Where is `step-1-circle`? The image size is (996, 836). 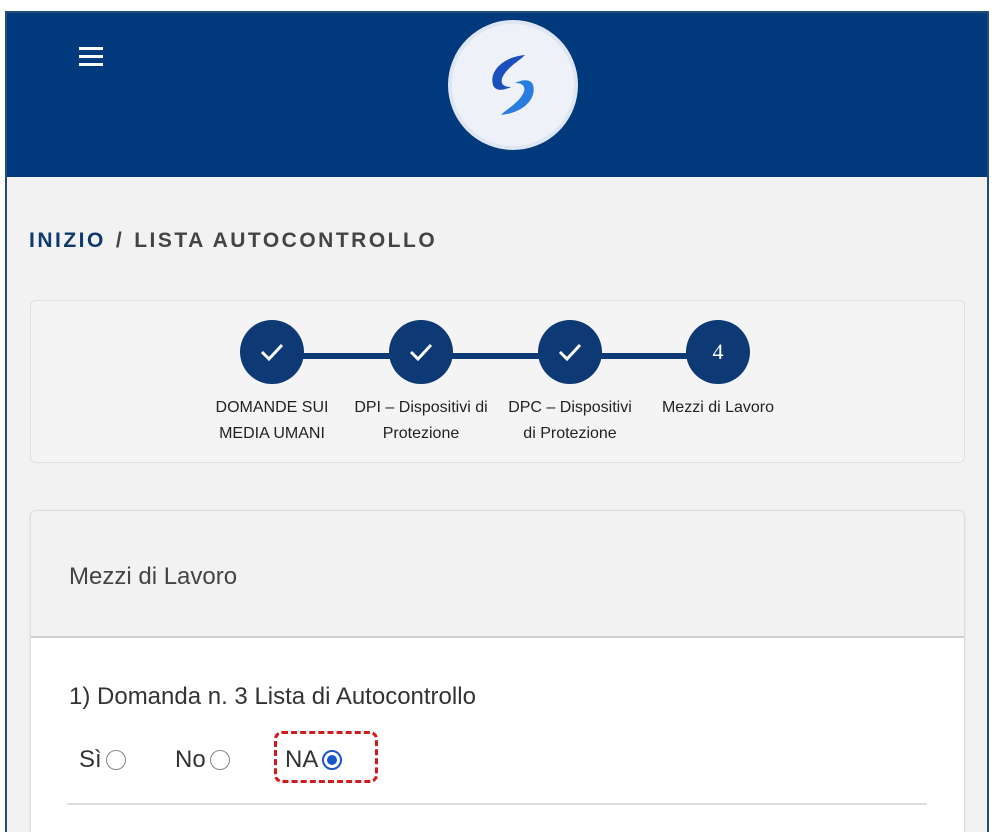
step-1-circle is located at coordinates (272, 352).